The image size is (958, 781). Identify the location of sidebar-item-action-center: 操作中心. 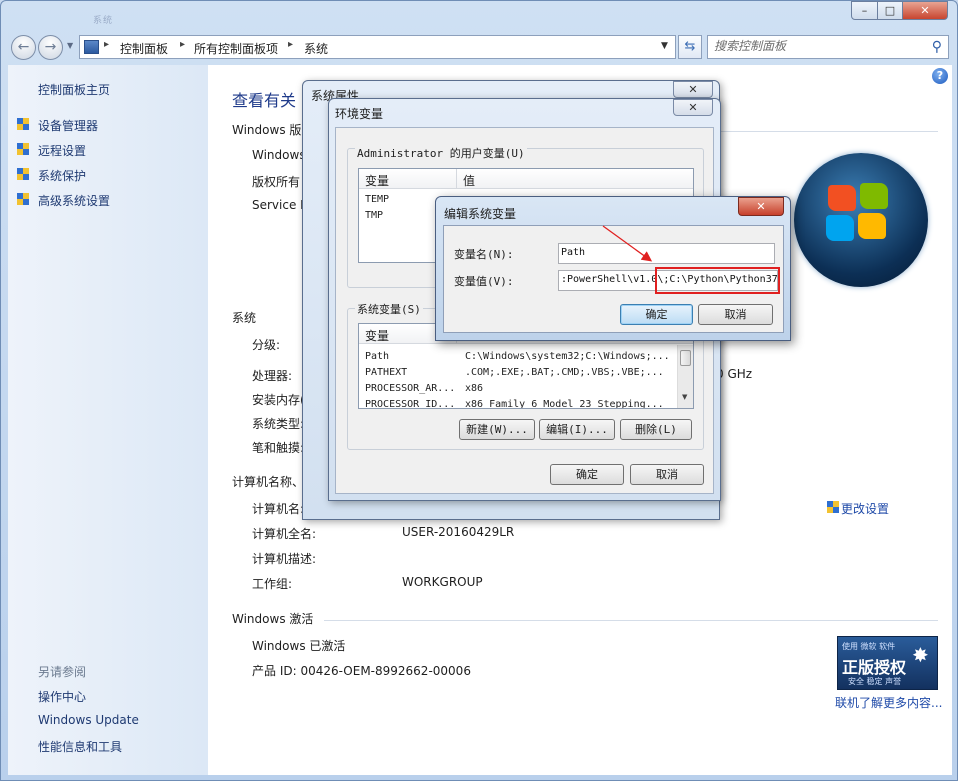
(62, 696).